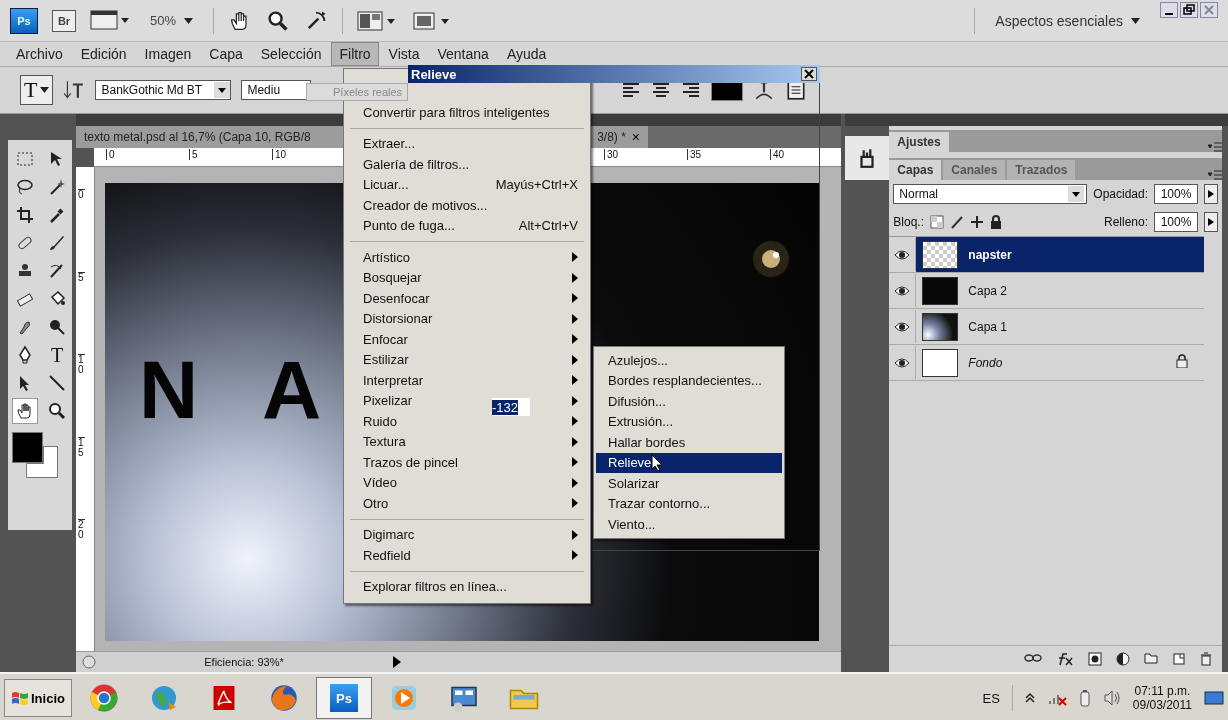 Image resolution: width=1228 pixels, height=720 pixels. I want to click on status-text: Eficiencia: 93%*, so click(244, 662).